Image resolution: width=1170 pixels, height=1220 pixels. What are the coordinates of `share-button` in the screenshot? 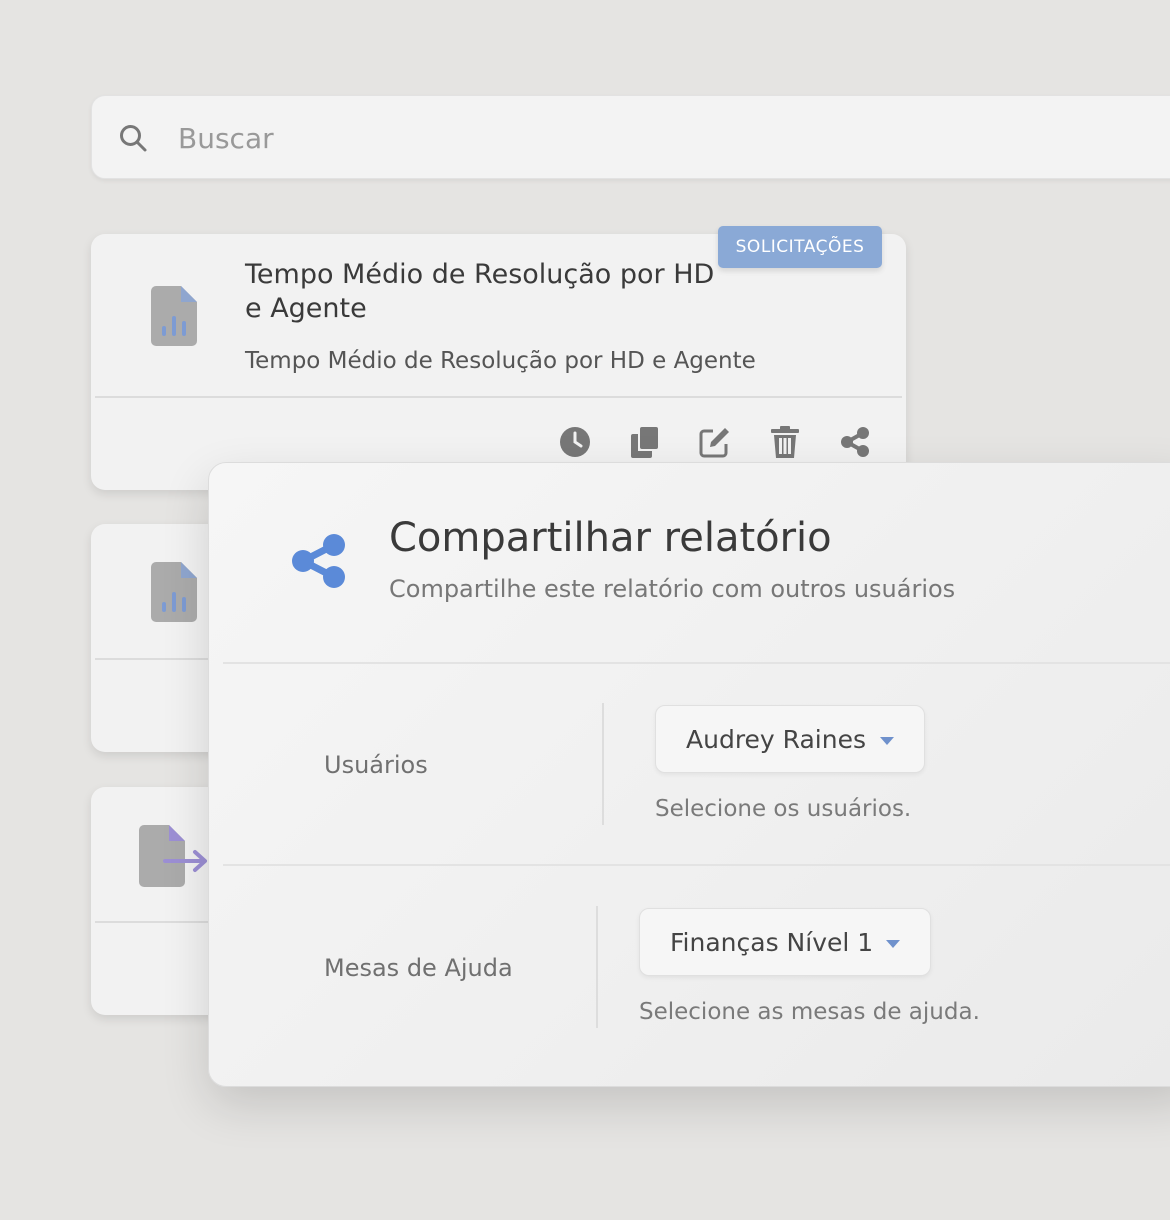 It's located at (855, 442).